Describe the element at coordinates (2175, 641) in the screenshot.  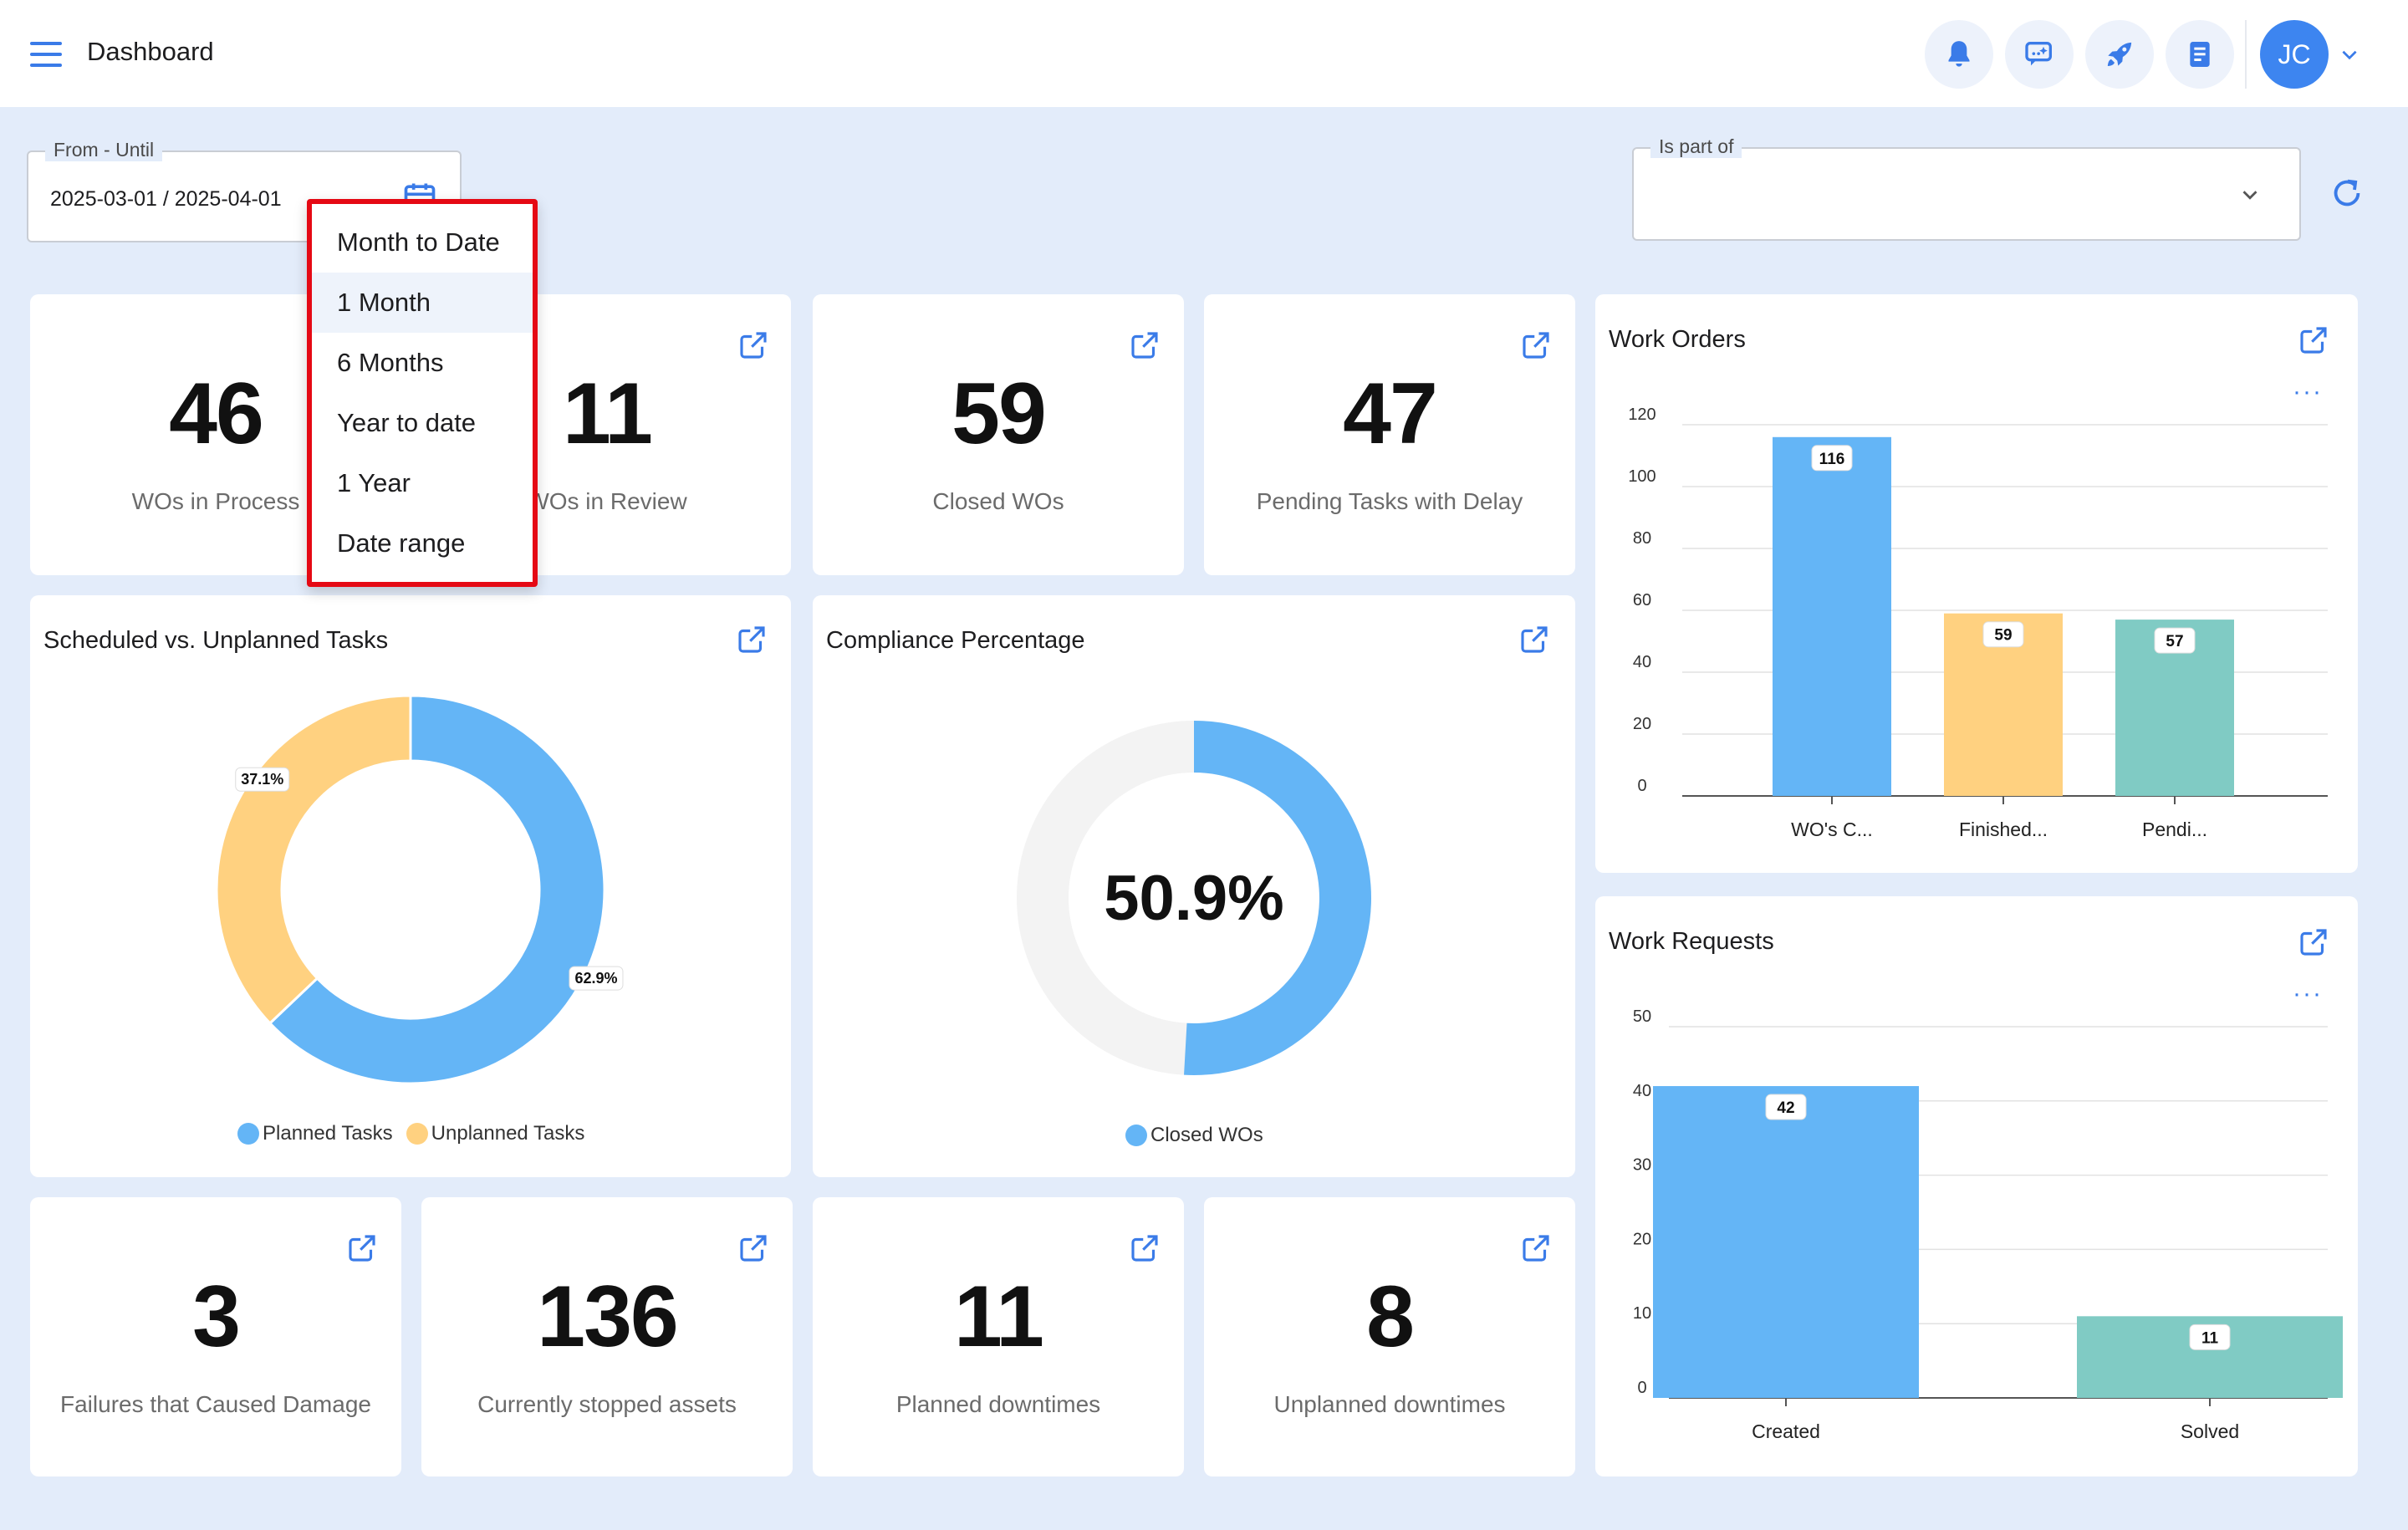
I see `data-label: 57` at that location.